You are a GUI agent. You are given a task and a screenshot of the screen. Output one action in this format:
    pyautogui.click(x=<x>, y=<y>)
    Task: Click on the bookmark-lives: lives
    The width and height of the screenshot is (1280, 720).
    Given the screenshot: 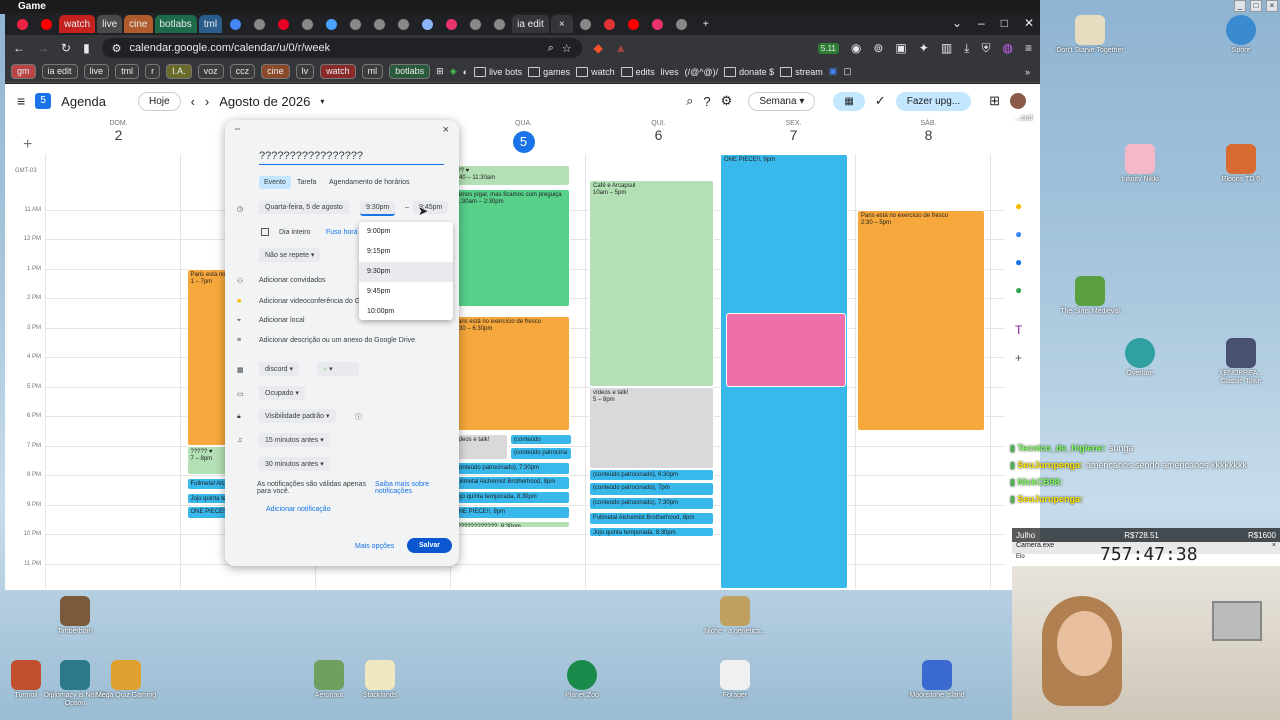 What is the action you would take?
    pyautogui.click(x=670, y=72)
    